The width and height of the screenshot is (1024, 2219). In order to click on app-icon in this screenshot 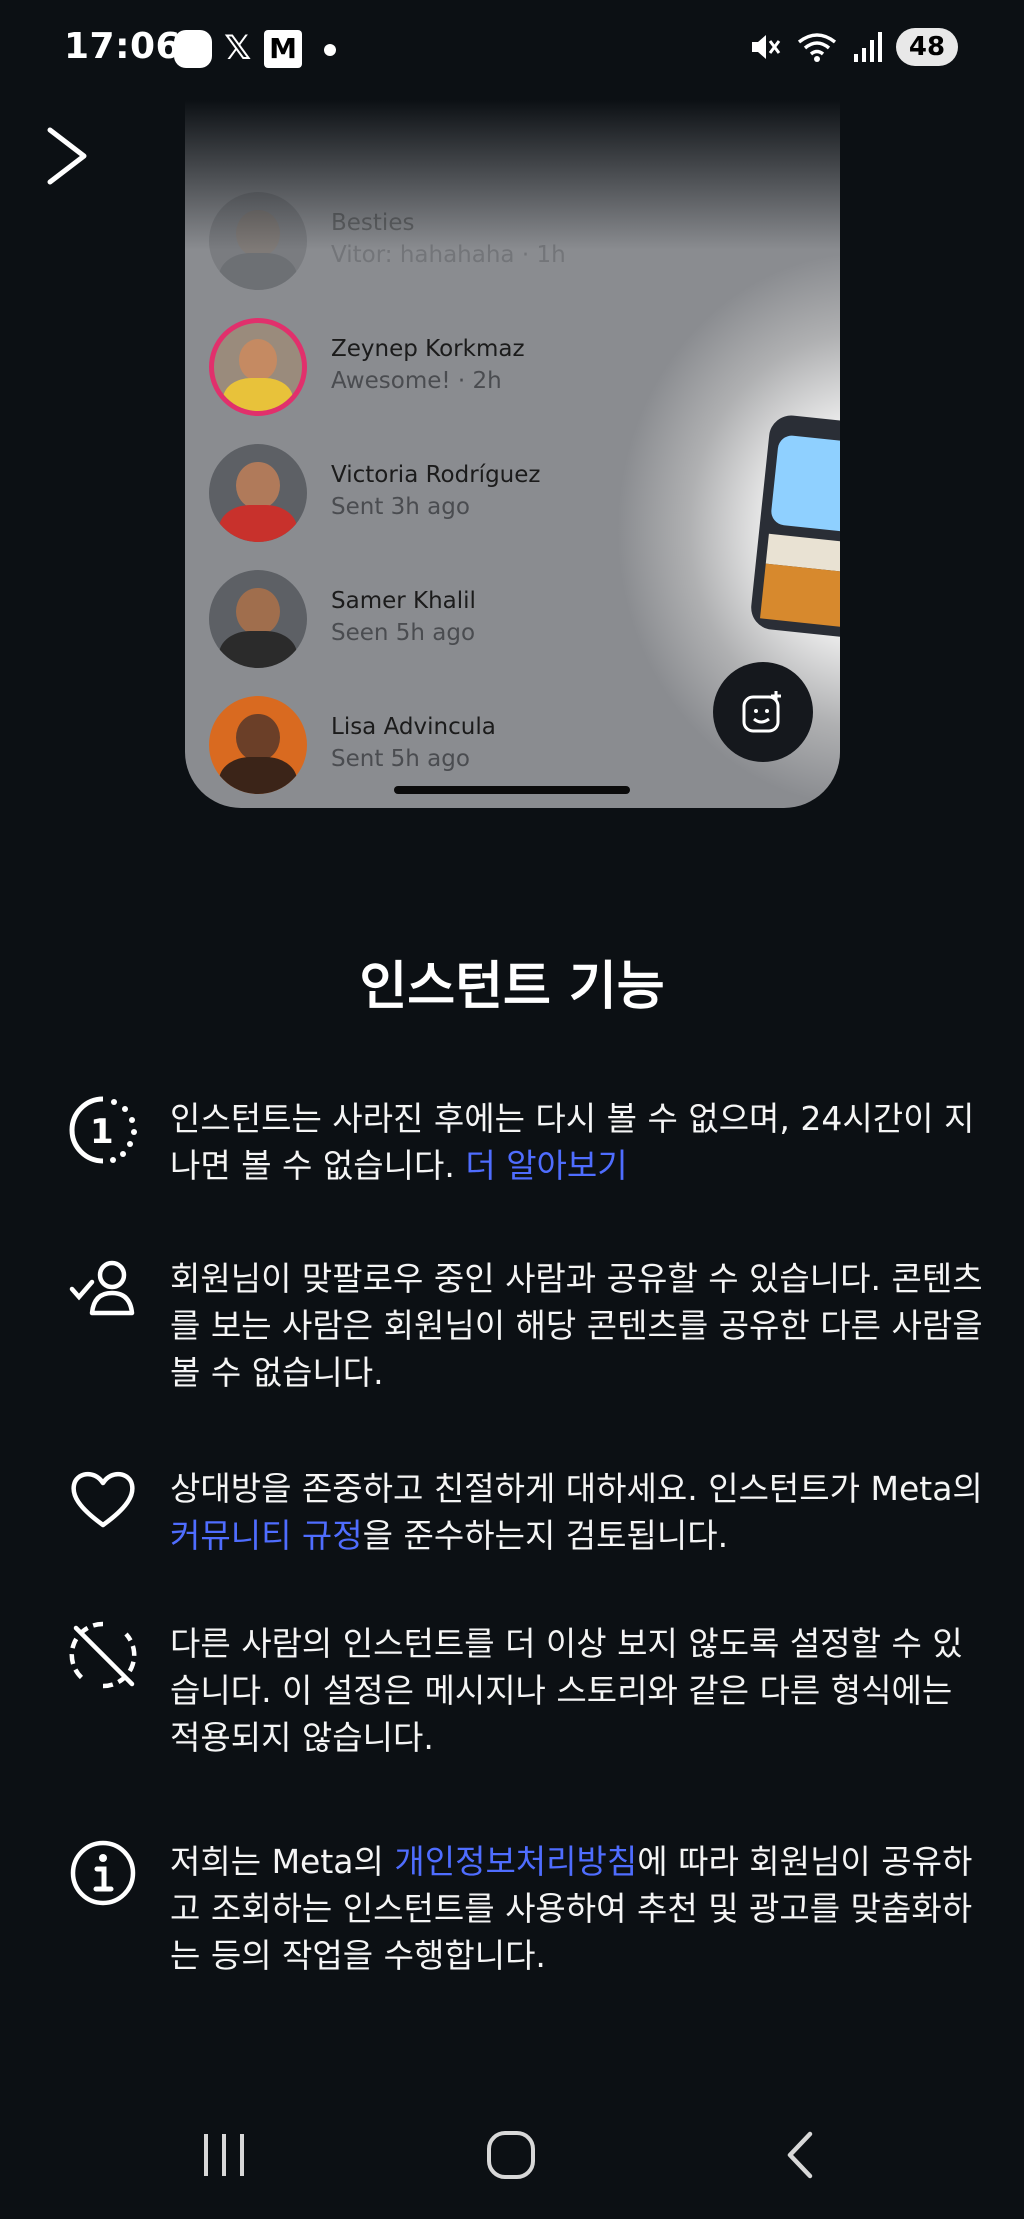, I will do `click(193, 49)`.